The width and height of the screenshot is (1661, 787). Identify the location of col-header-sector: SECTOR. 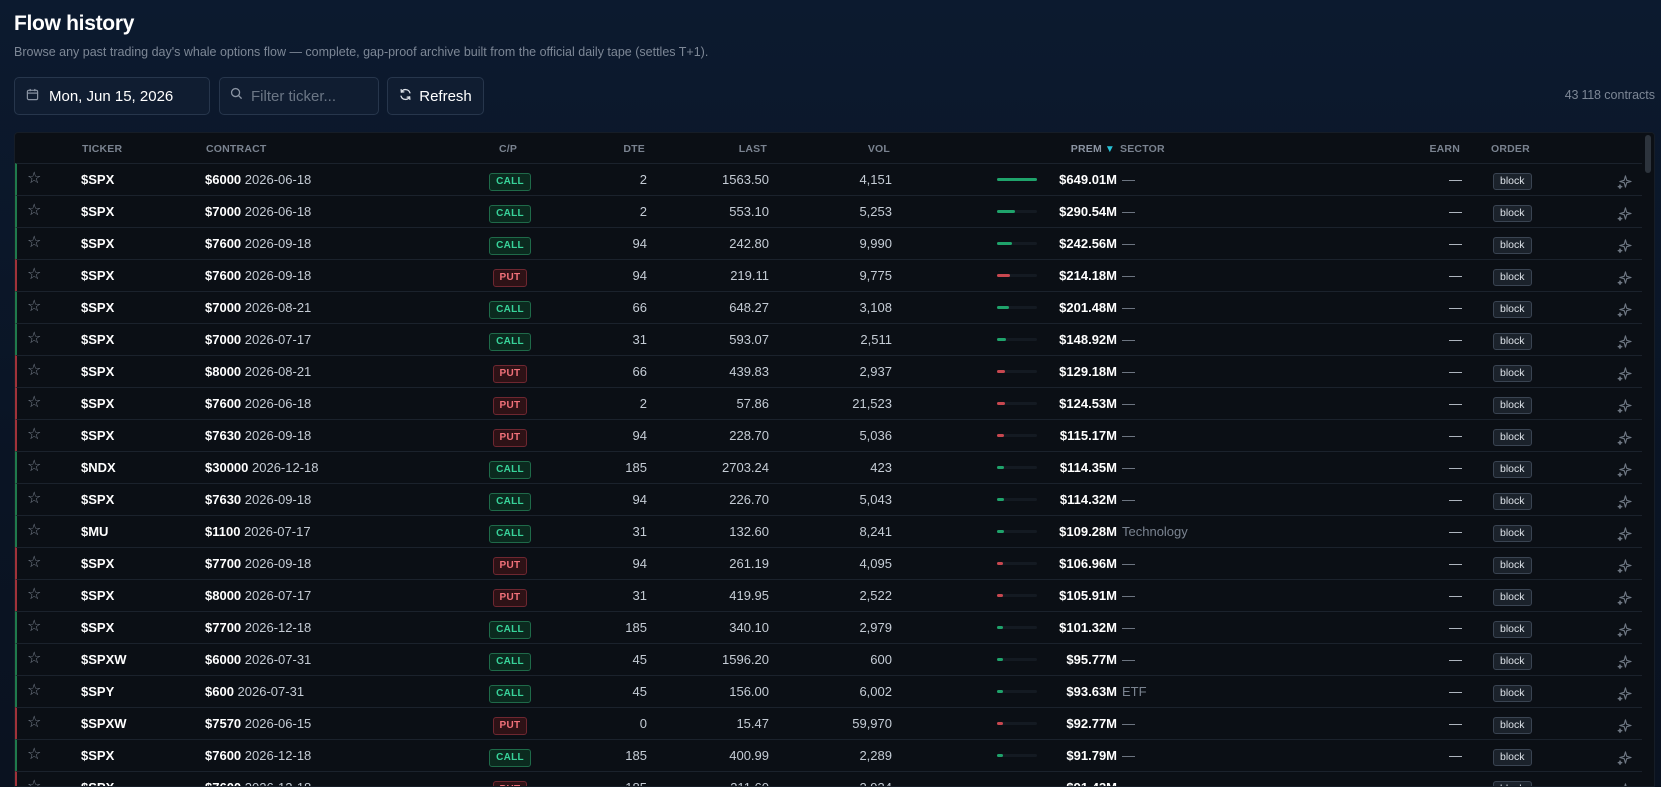
(1142, 149).